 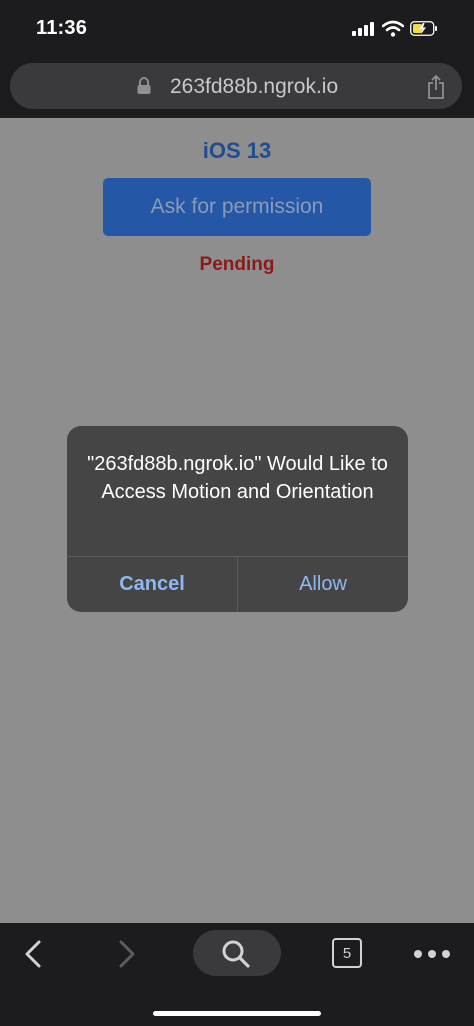 What do you see at coordinates (237, 150) in the screenshot?
I see `page-title: iOS 13` at bounding box center [237, 150].